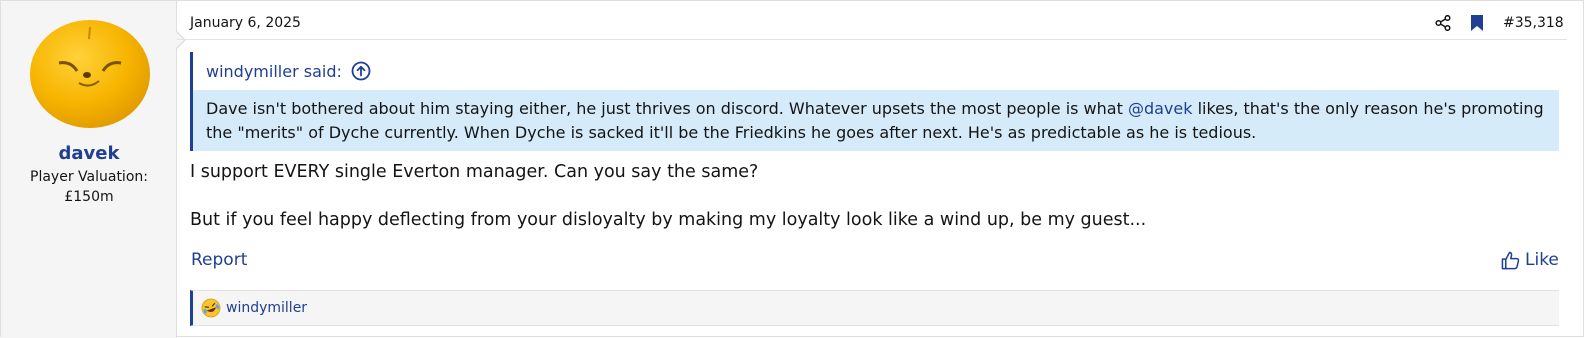  I want to click on like-label: Like, so click(1542, 260).